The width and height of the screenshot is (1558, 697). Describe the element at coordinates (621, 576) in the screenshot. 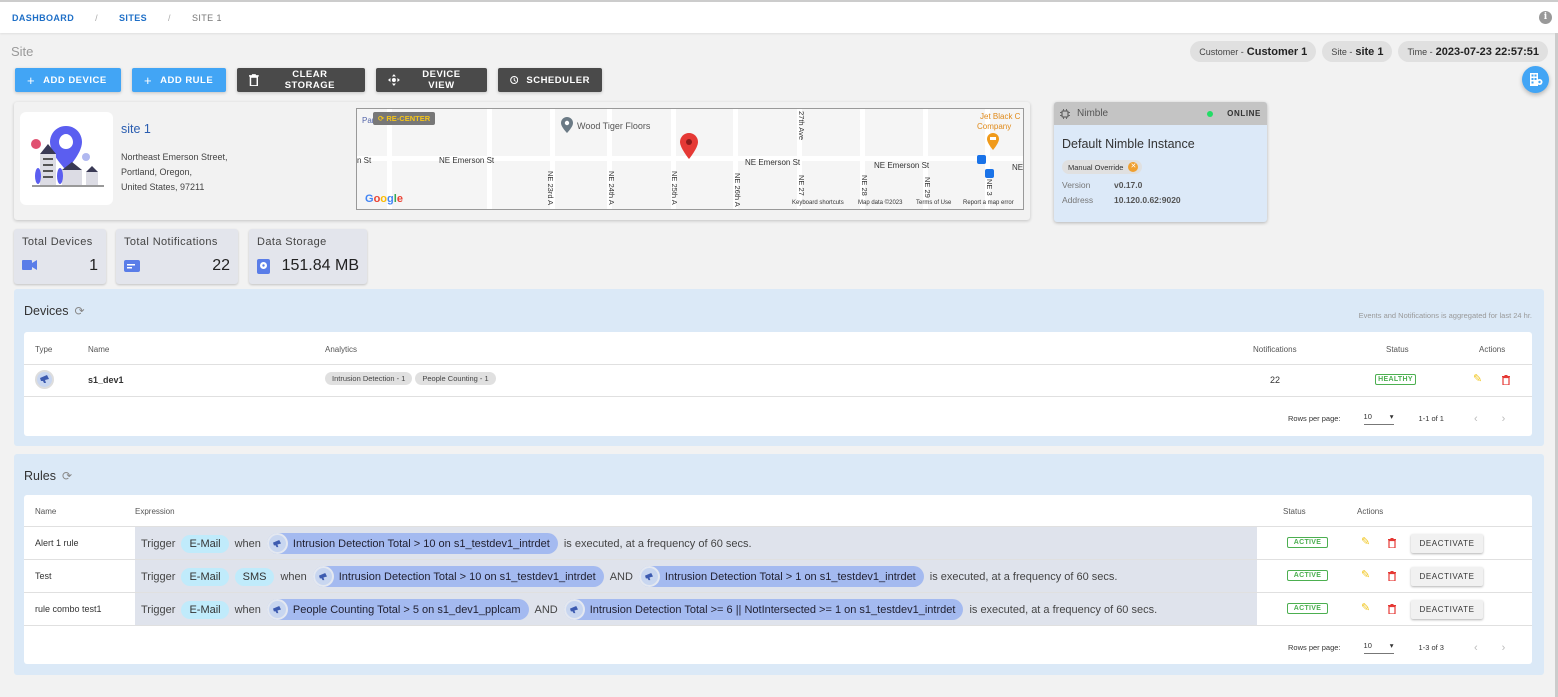

I see `and-text: AND` at that location.